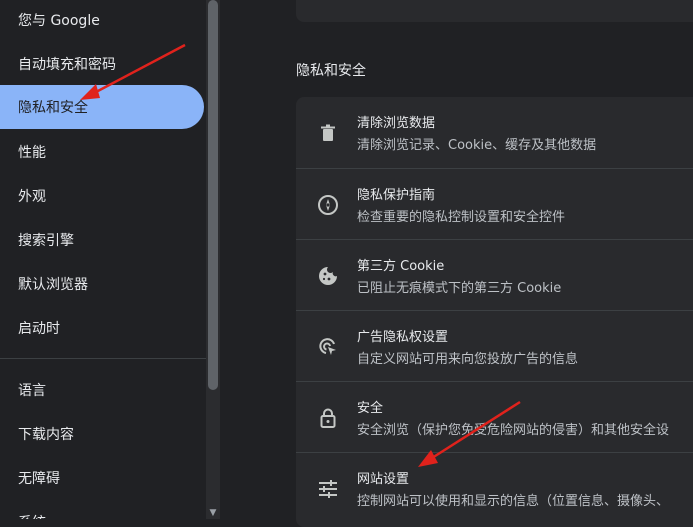  Describe the element at coordinates (46, 241) in the screenshot. I see `sidebar-item-label: 搜索引擎` at that location.